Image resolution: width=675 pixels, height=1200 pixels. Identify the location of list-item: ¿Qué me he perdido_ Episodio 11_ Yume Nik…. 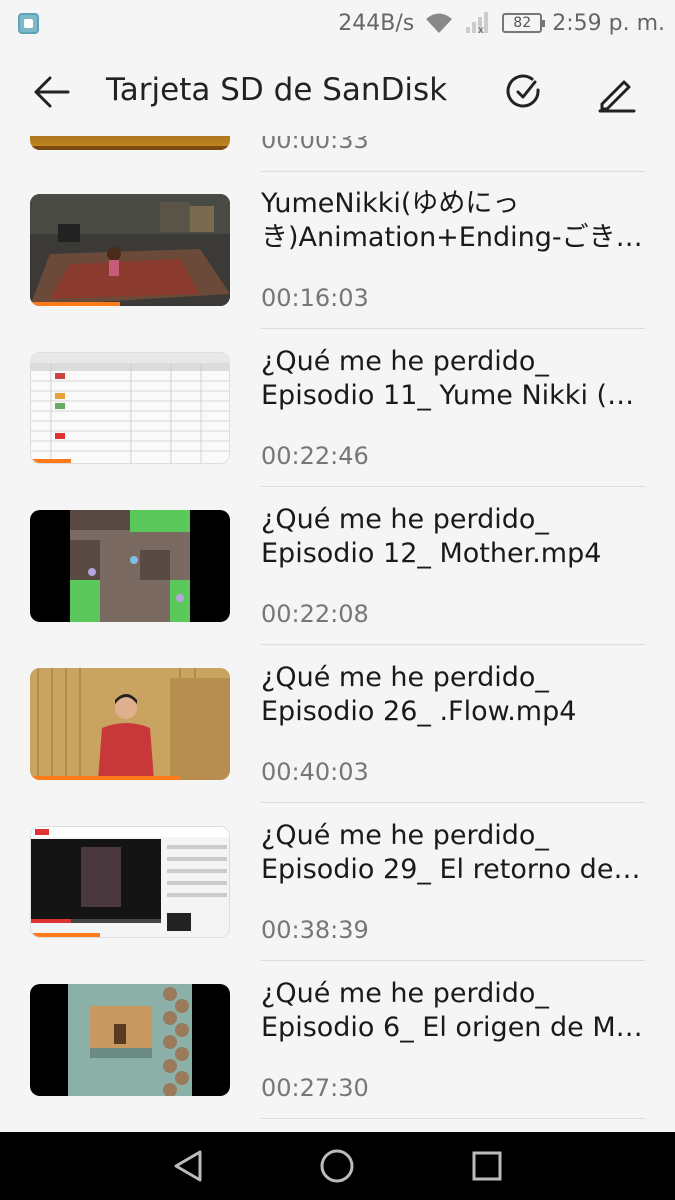
(337, 410).